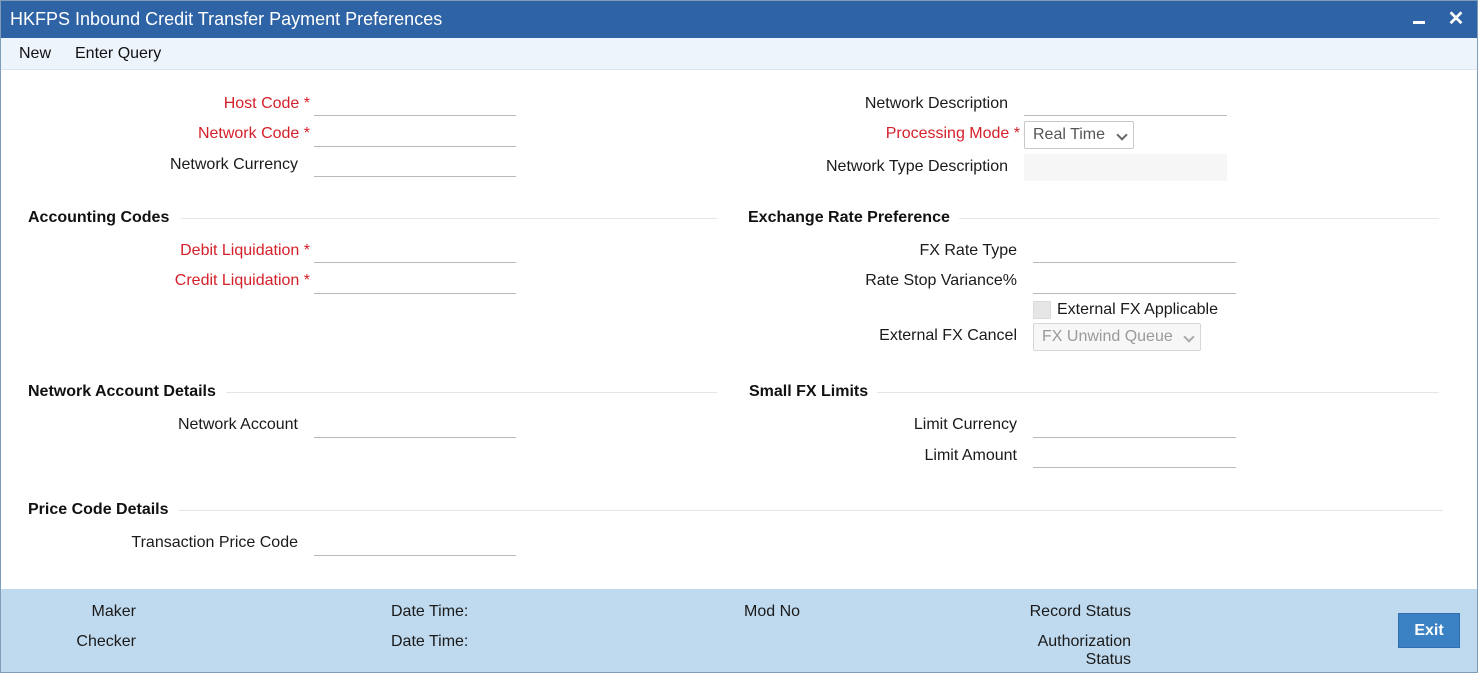 Image resolution: width=1478 pixels, height=673 pixels. What do you see at coordinates (99, 217) in the screenshot?
I see `accounting-codes-heading: Accounting Codes` at bounding box center [99, 217].